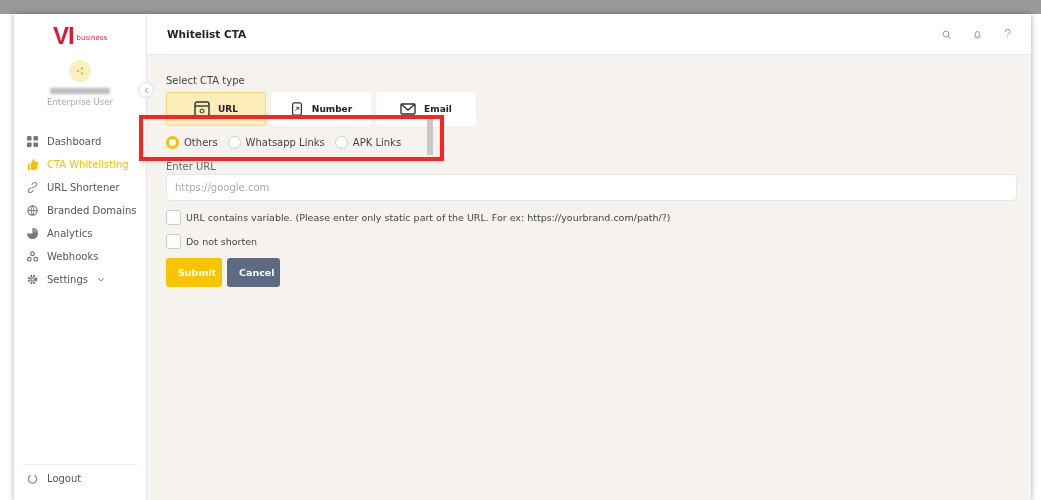 This screenshot has height=500, width=1041. What do you see at coordinates (977, 34) in the screenshot?
I see `bell-icon` at bounding box center [977, 34].